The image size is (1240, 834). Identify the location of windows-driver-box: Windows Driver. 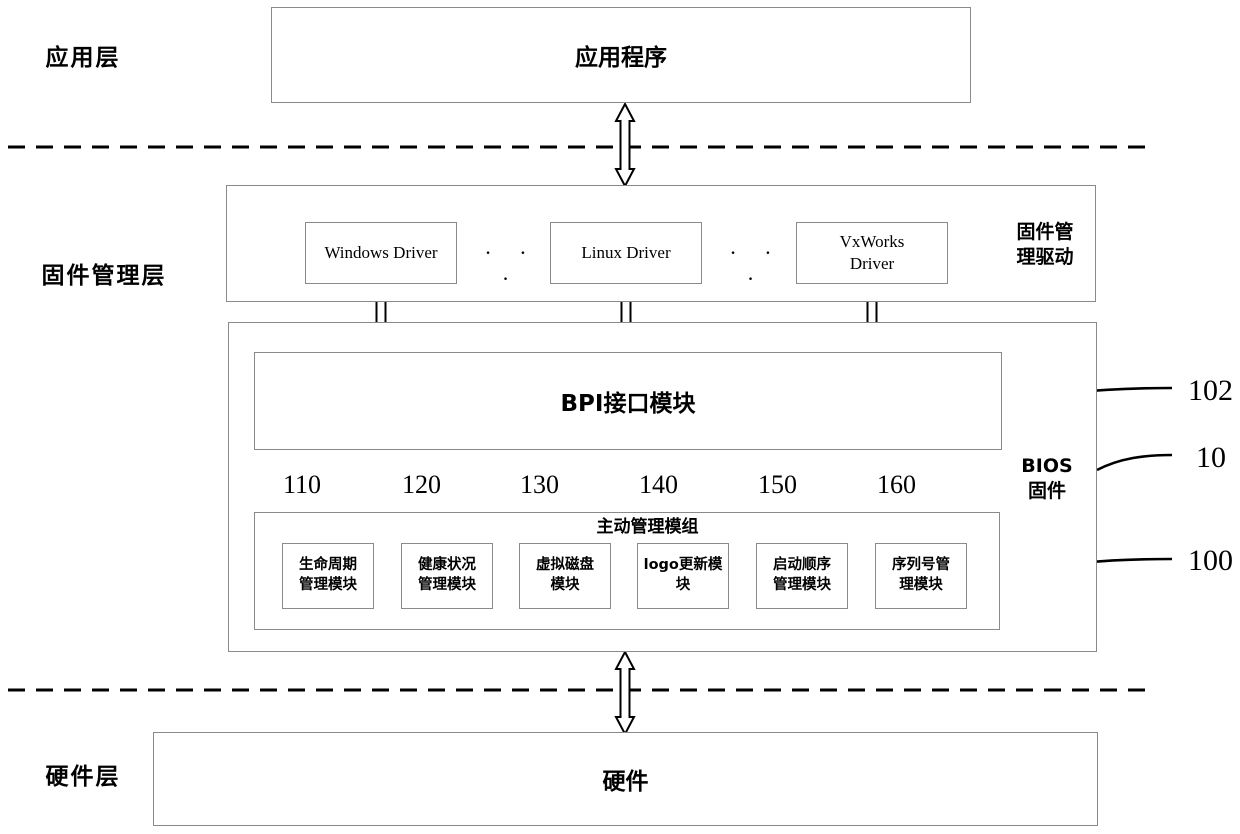
(381, 253).